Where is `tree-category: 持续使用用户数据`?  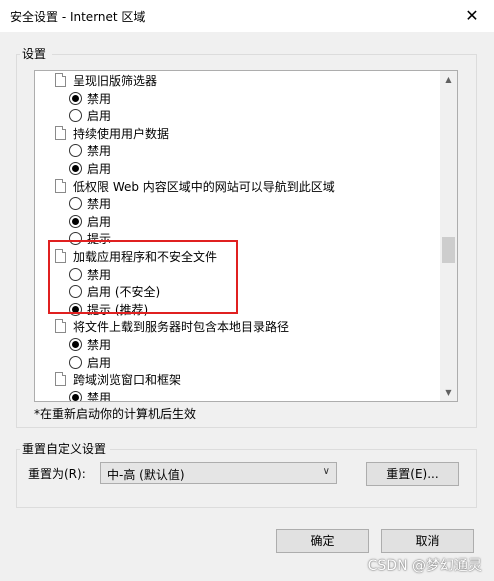
tree-category: 持续使用用户数据 is located at coordinates (112, 134).